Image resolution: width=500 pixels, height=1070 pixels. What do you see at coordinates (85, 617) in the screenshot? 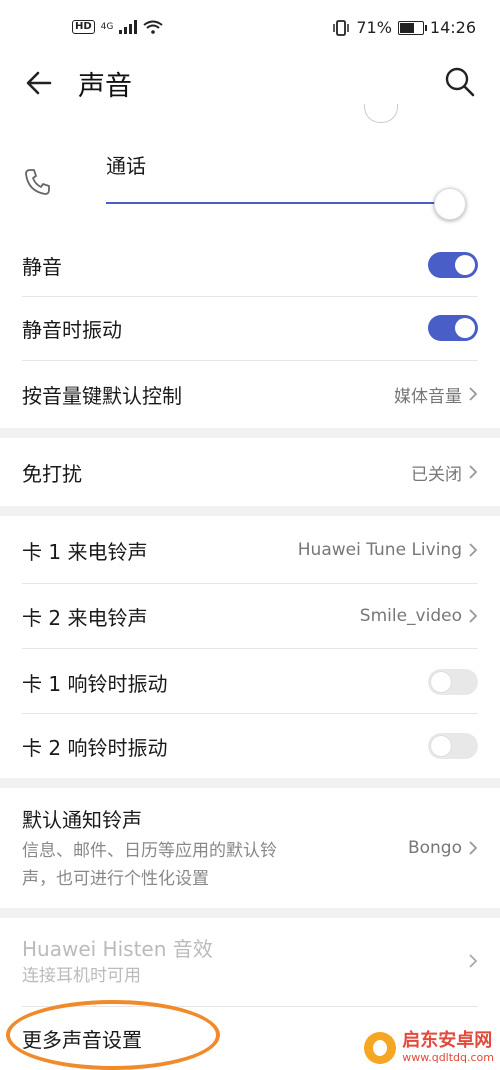
I see `sim2-ringtone-label: 卡 2 来电铃声` at bounding box center [85, 617].